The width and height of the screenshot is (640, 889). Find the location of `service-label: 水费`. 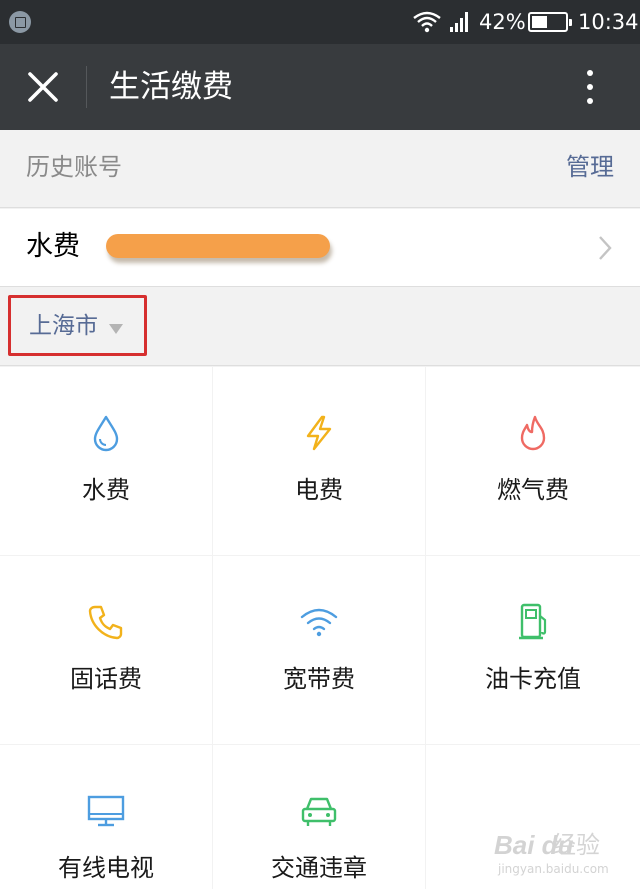

service-label: 水费 is located at coordinates (106, 490).